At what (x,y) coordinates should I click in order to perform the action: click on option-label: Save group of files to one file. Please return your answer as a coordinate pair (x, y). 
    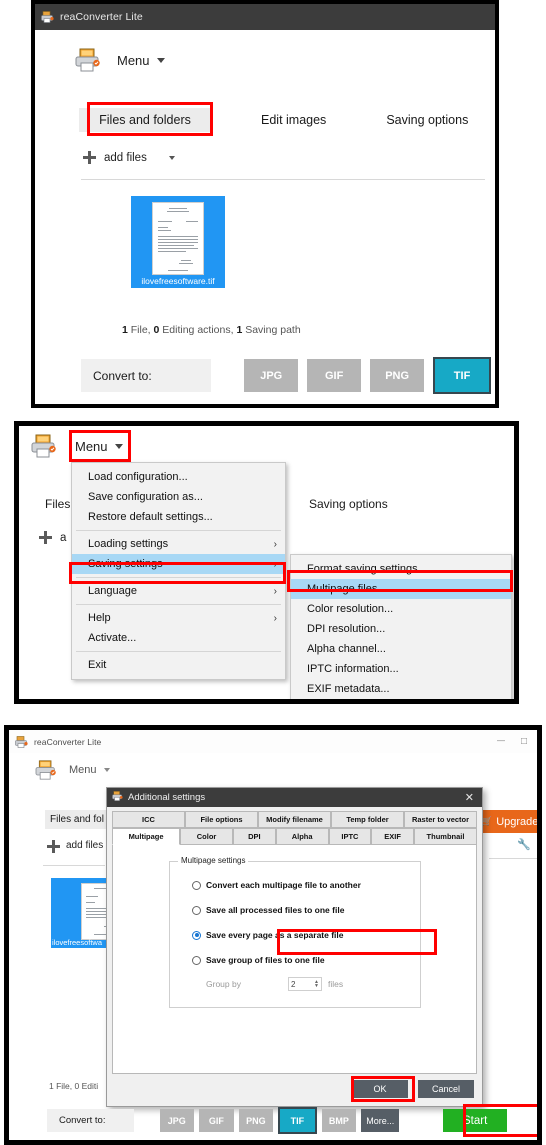
    Looking at the image, I should click on (265, 960).